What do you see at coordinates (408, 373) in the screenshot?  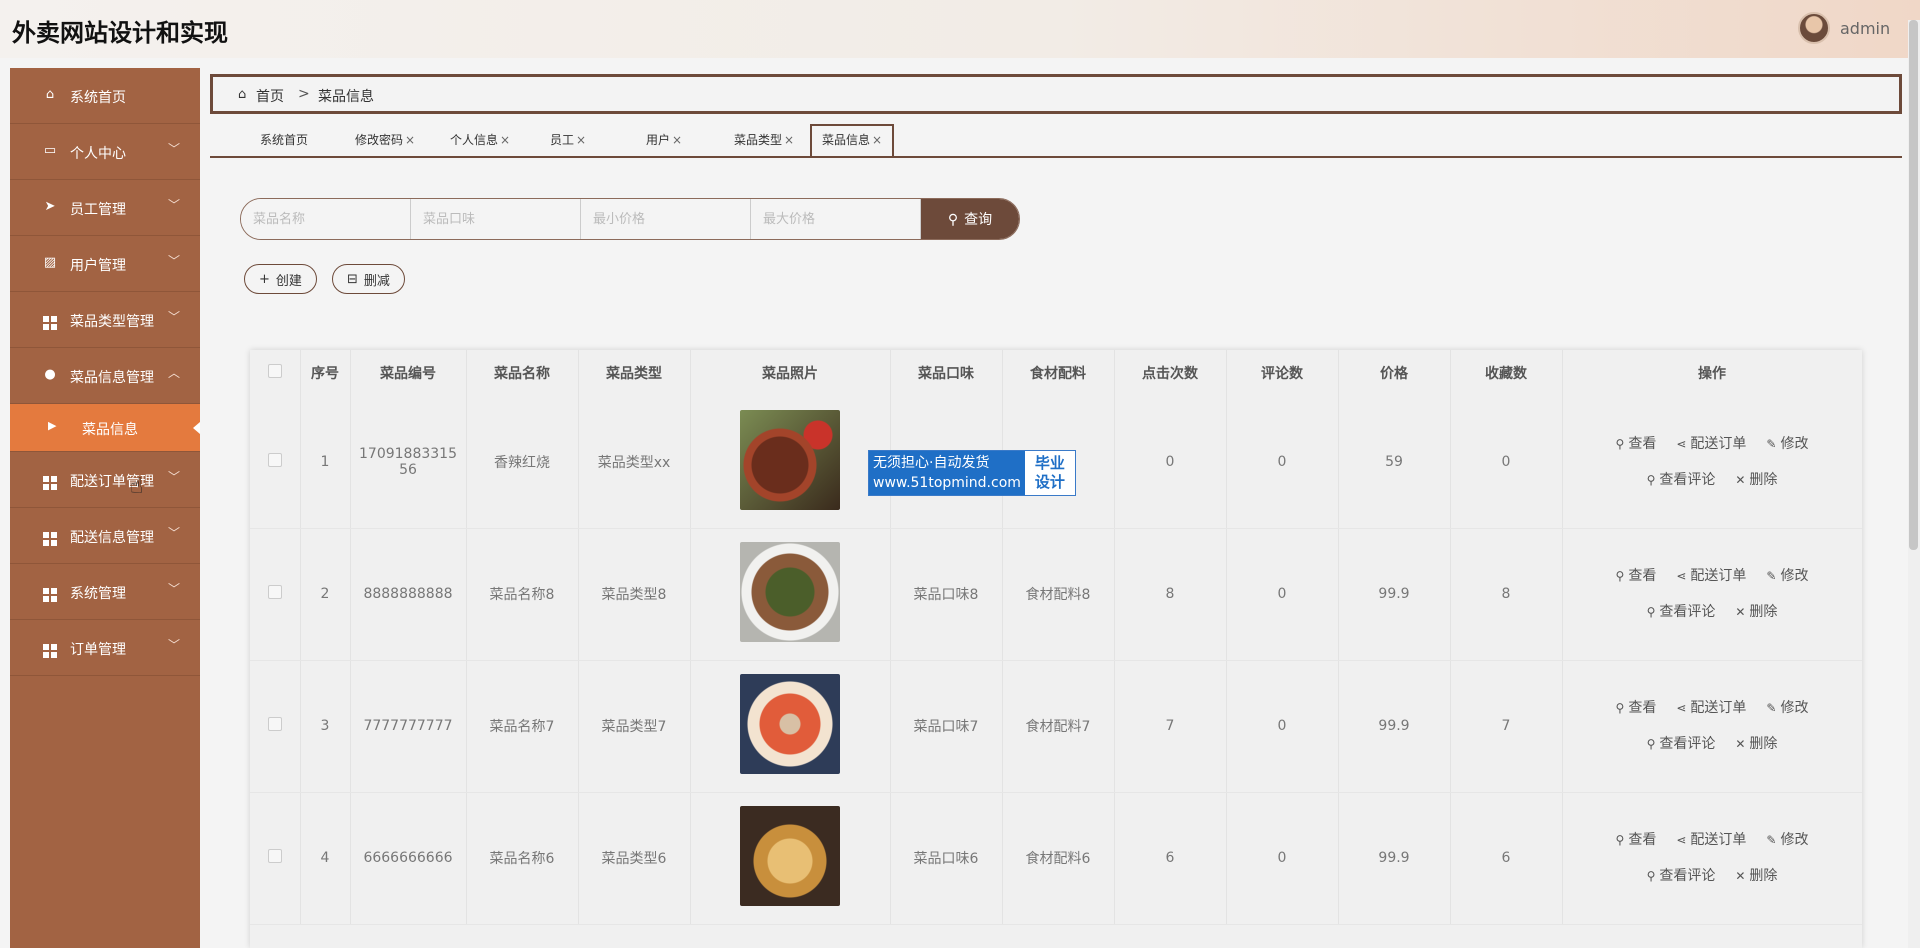 I see `column-header: 菜品编号` at bounding box center [408, 373].